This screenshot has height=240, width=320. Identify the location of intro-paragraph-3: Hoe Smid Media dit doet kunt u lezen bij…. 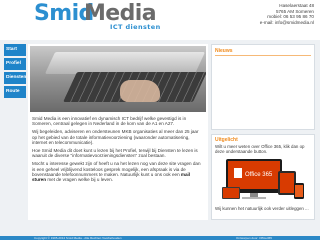
(115, 153).